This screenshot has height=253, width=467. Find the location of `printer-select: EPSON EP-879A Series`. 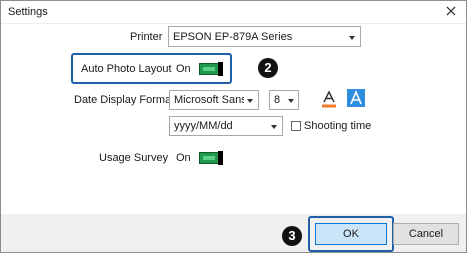

printer-select: EPSON EP-879A Series is located at coordinates (264, 36).